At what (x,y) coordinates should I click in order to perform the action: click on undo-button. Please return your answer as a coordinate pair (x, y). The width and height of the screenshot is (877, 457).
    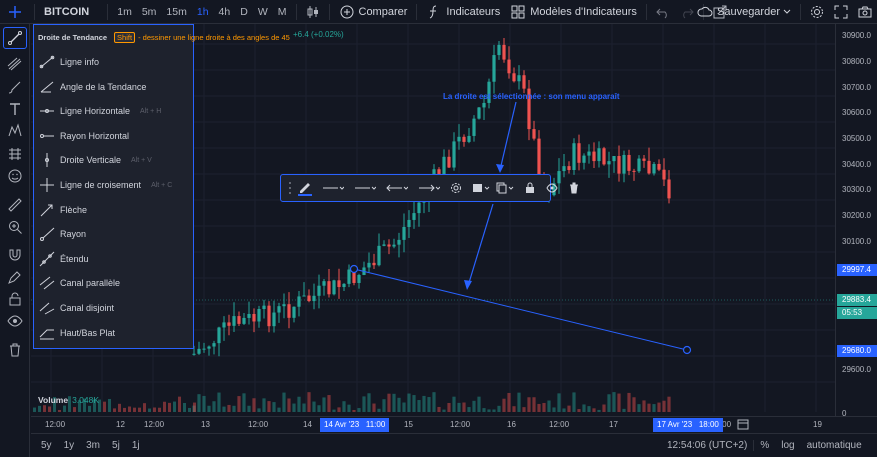
    Looking at the image, I should click on (663, 12).